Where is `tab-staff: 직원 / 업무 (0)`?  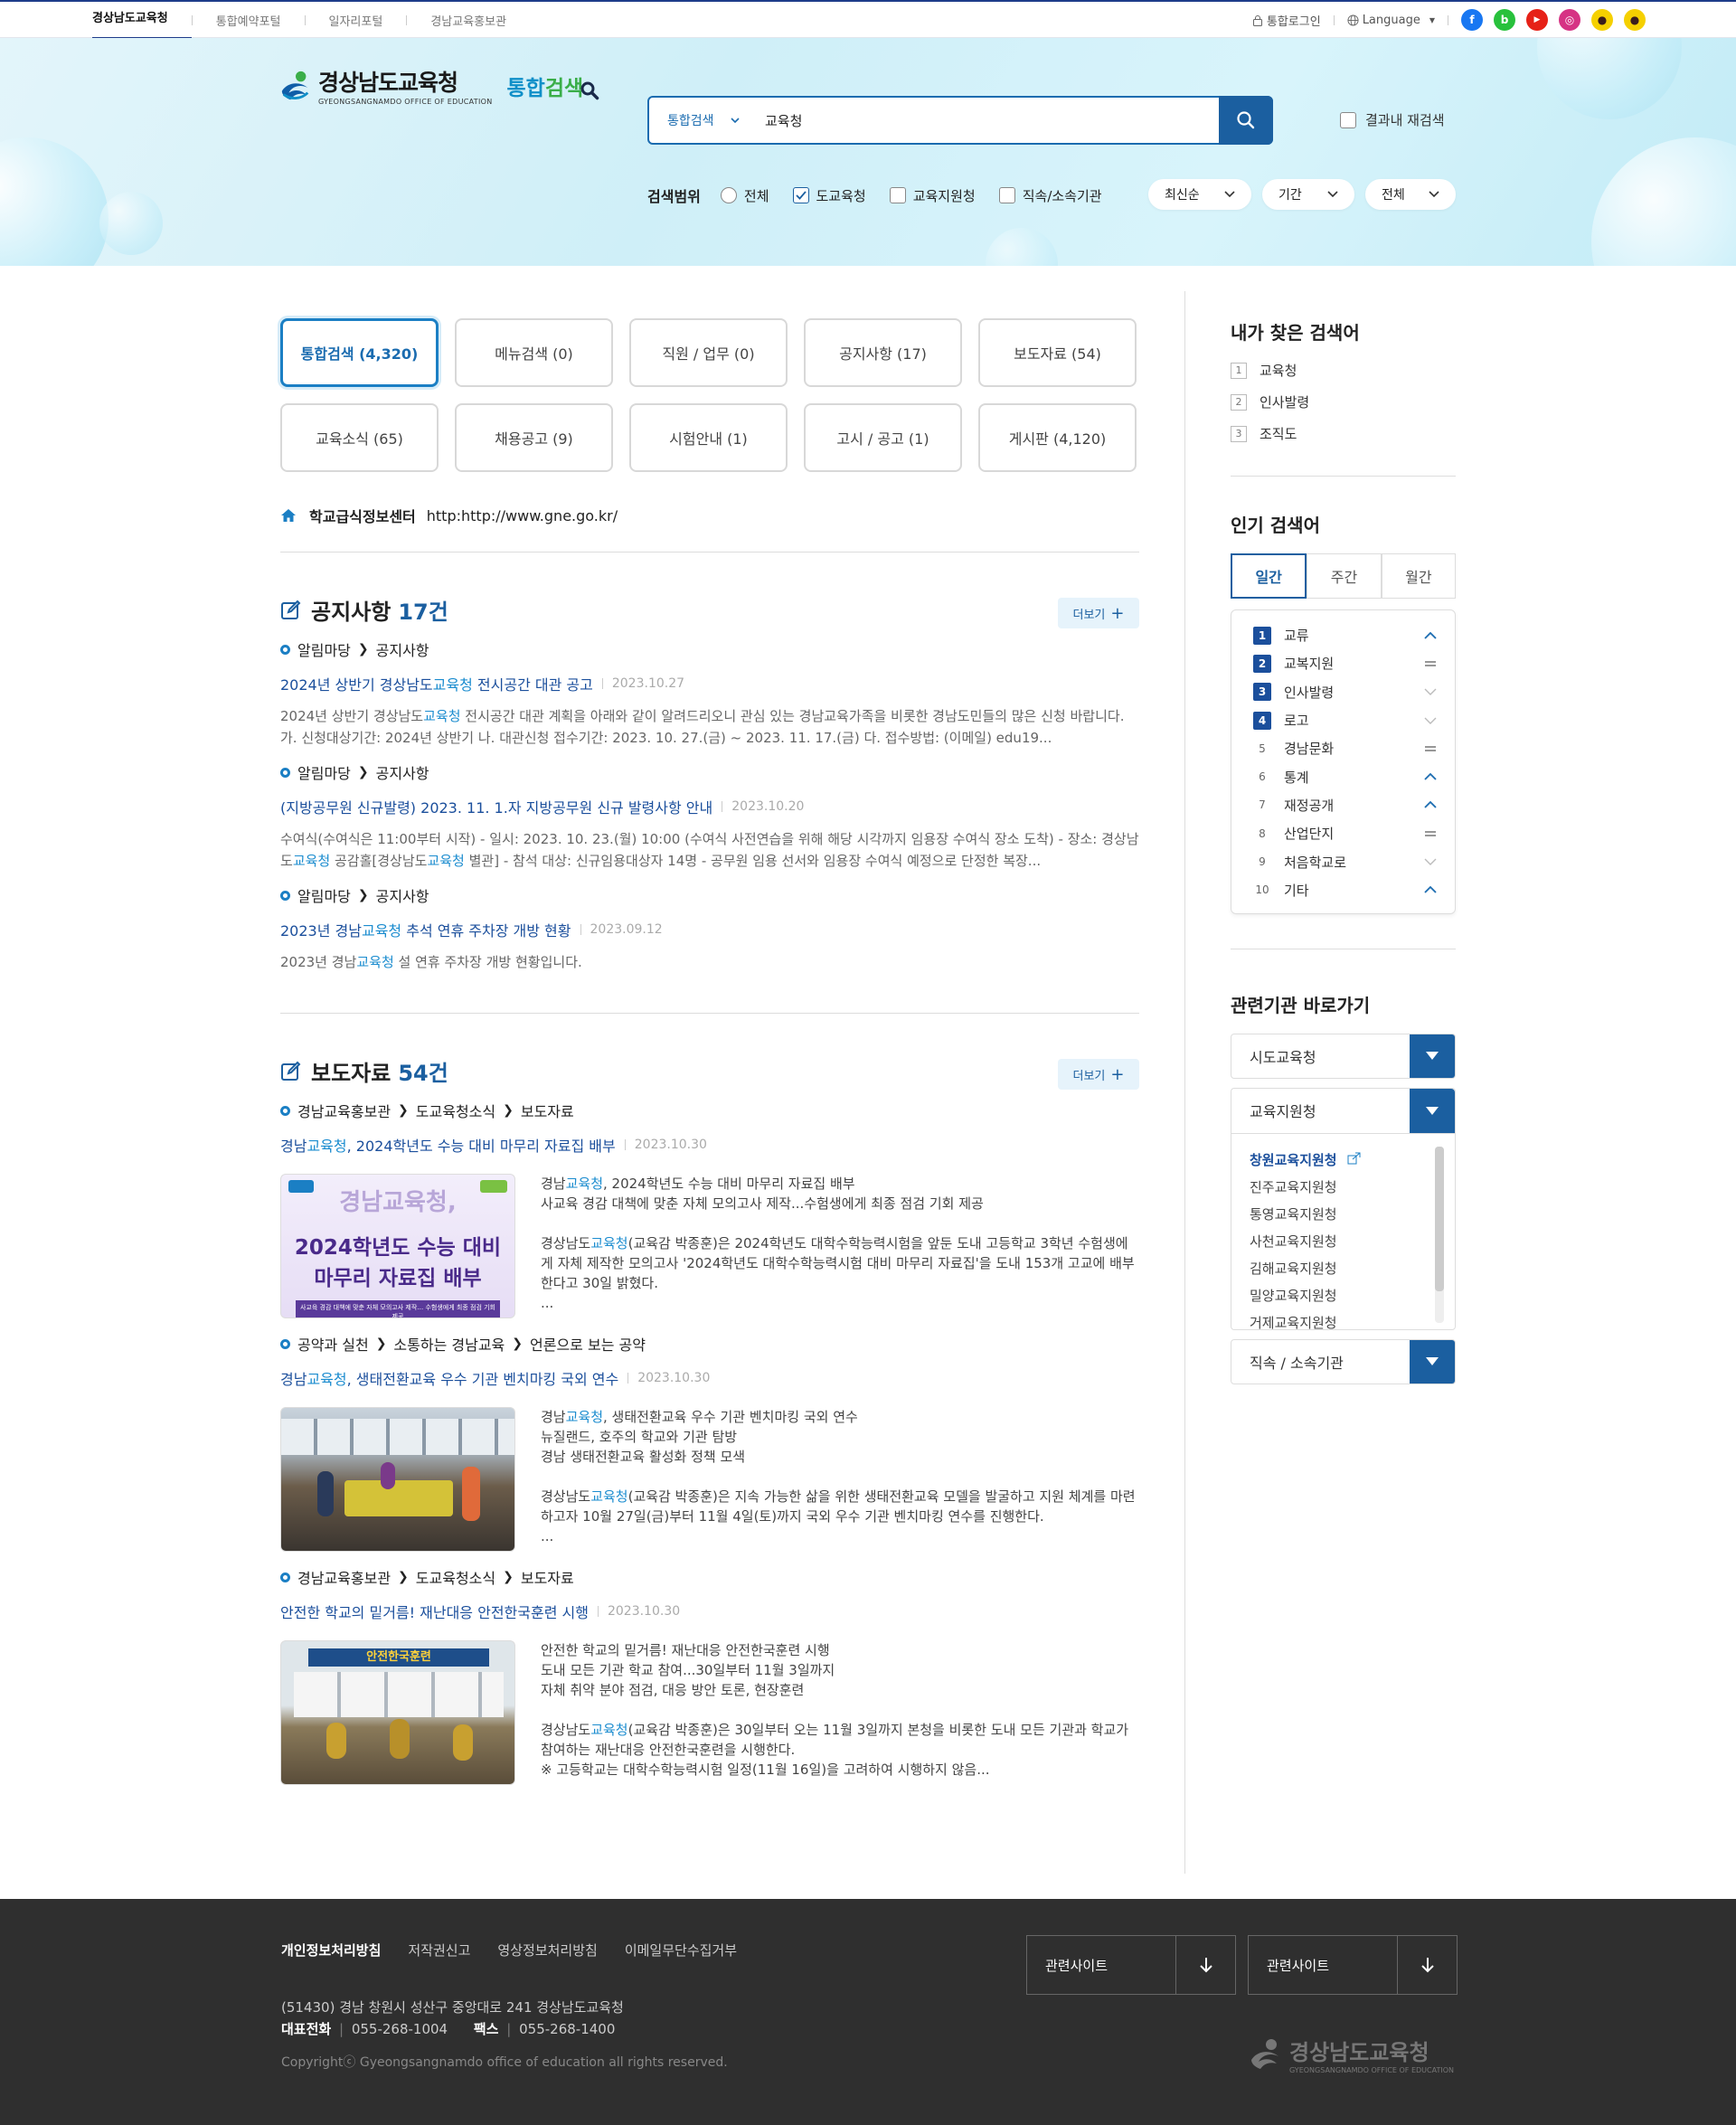 tab-staff: 직원 / 업무 (0) is located at coordinates (708, 353).